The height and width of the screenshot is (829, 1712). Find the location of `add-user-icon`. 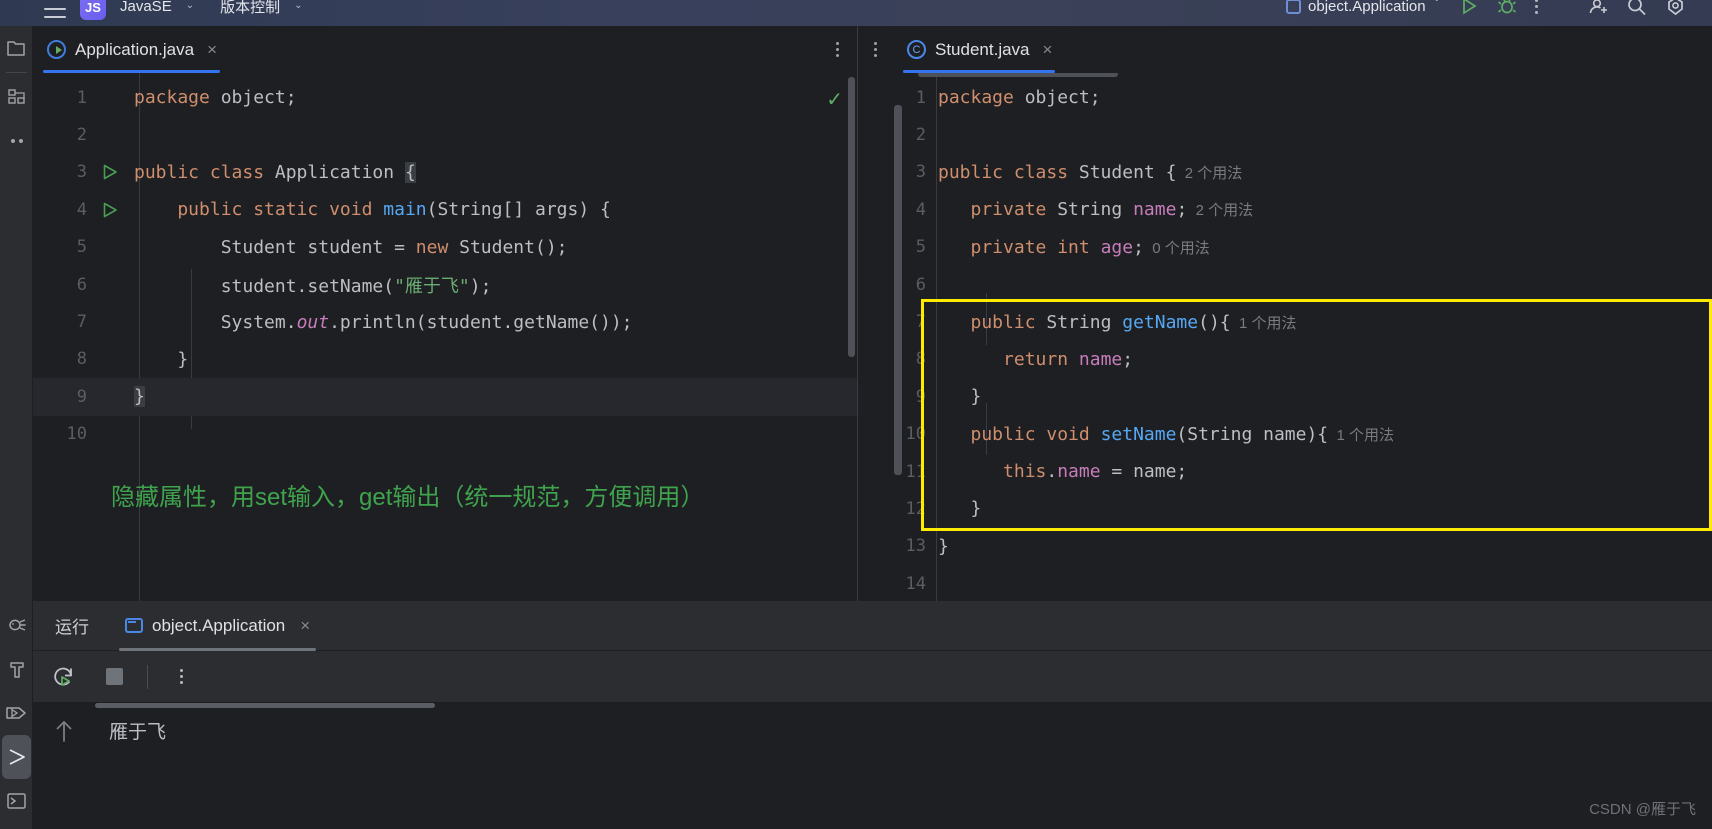

add-user-icon is located at coordinates (1597, 8).